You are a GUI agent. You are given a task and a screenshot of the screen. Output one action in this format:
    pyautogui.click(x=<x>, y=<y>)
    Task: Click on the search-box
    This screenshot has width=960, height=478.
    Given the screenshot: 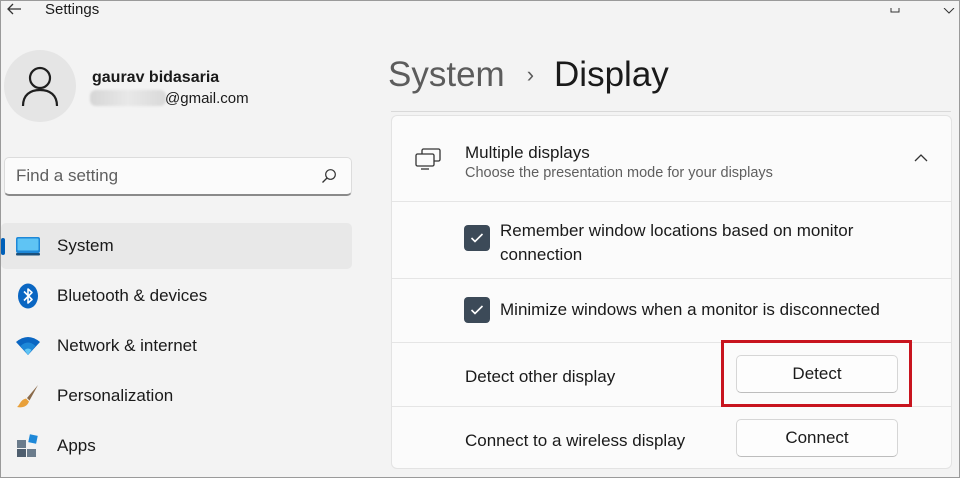 What is the action you would take?
    pyautogui.click(x=178, y=176)
    